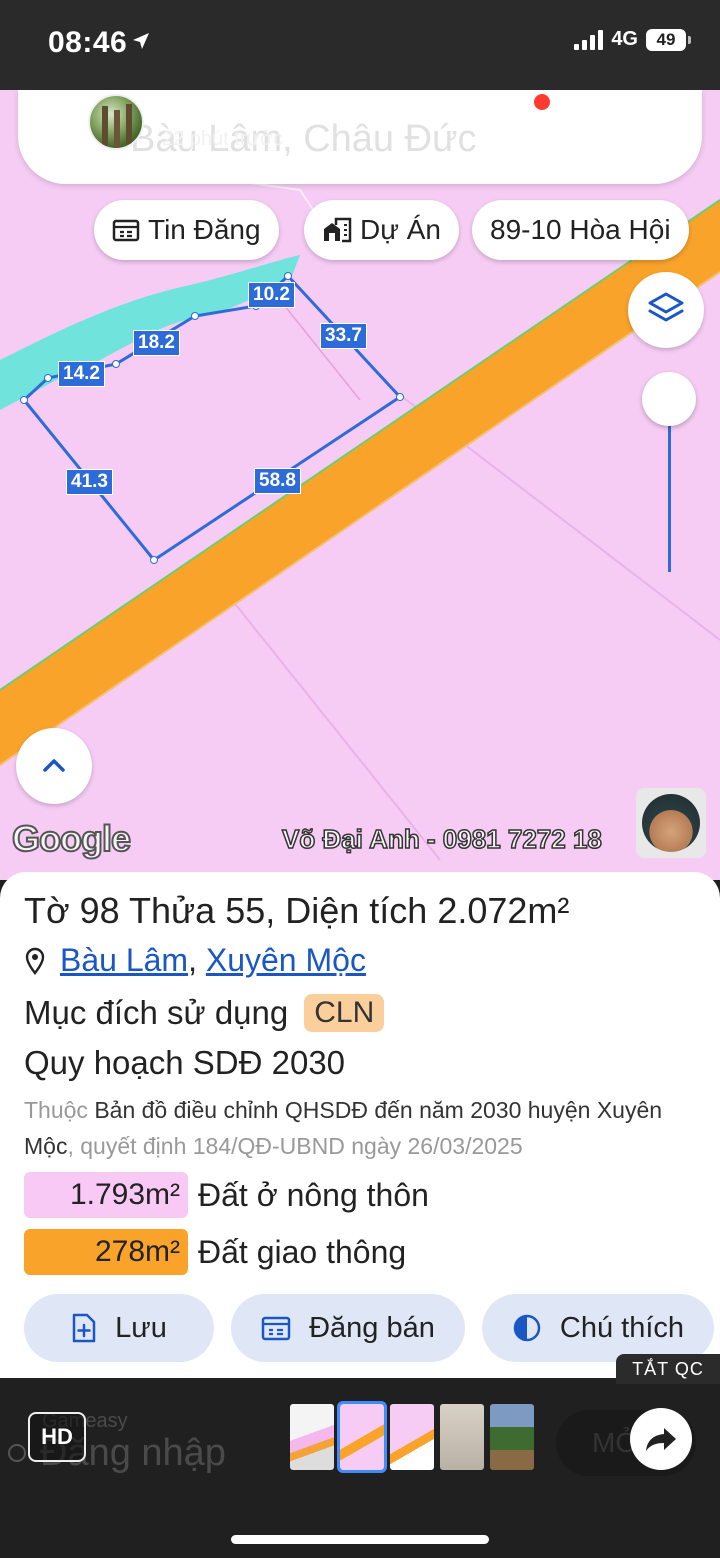 This screenshot has width=720, height=1558. I want to click on save-button: Lưu, so click(119, 1328).